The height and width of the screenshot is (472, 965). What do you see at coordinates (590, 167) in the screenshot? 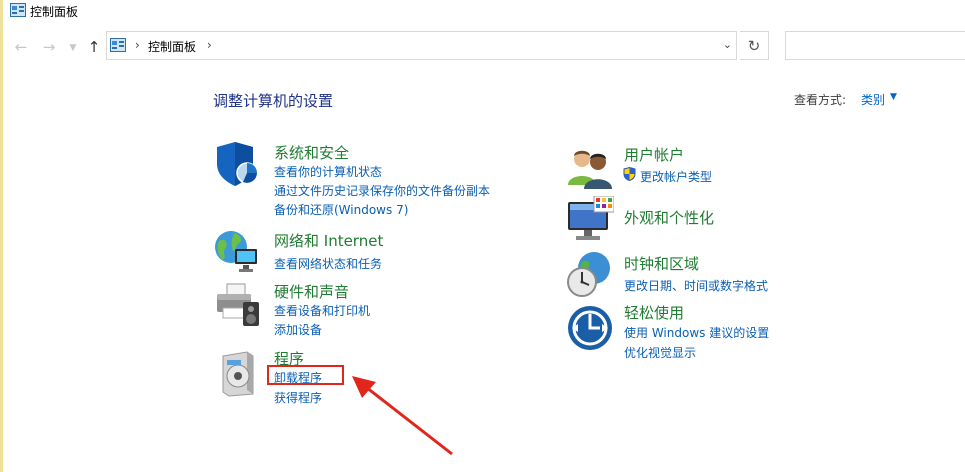
I see `user-accounts-icon` at bounding box center [590, 167].